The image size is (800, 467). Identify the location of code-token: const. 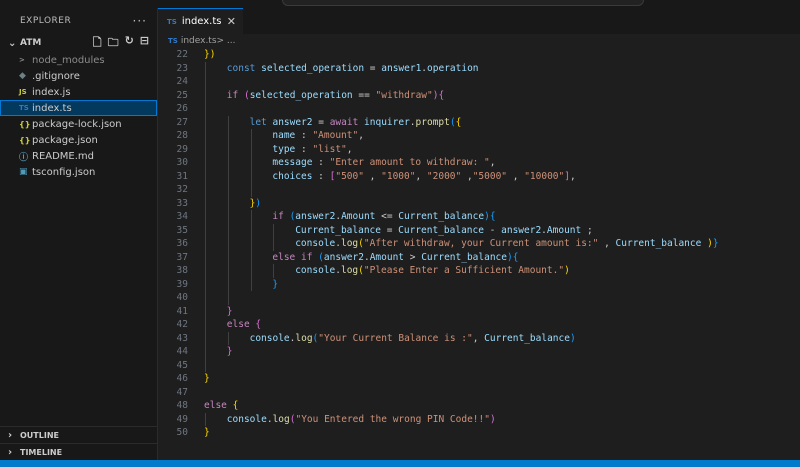
(244, 68).